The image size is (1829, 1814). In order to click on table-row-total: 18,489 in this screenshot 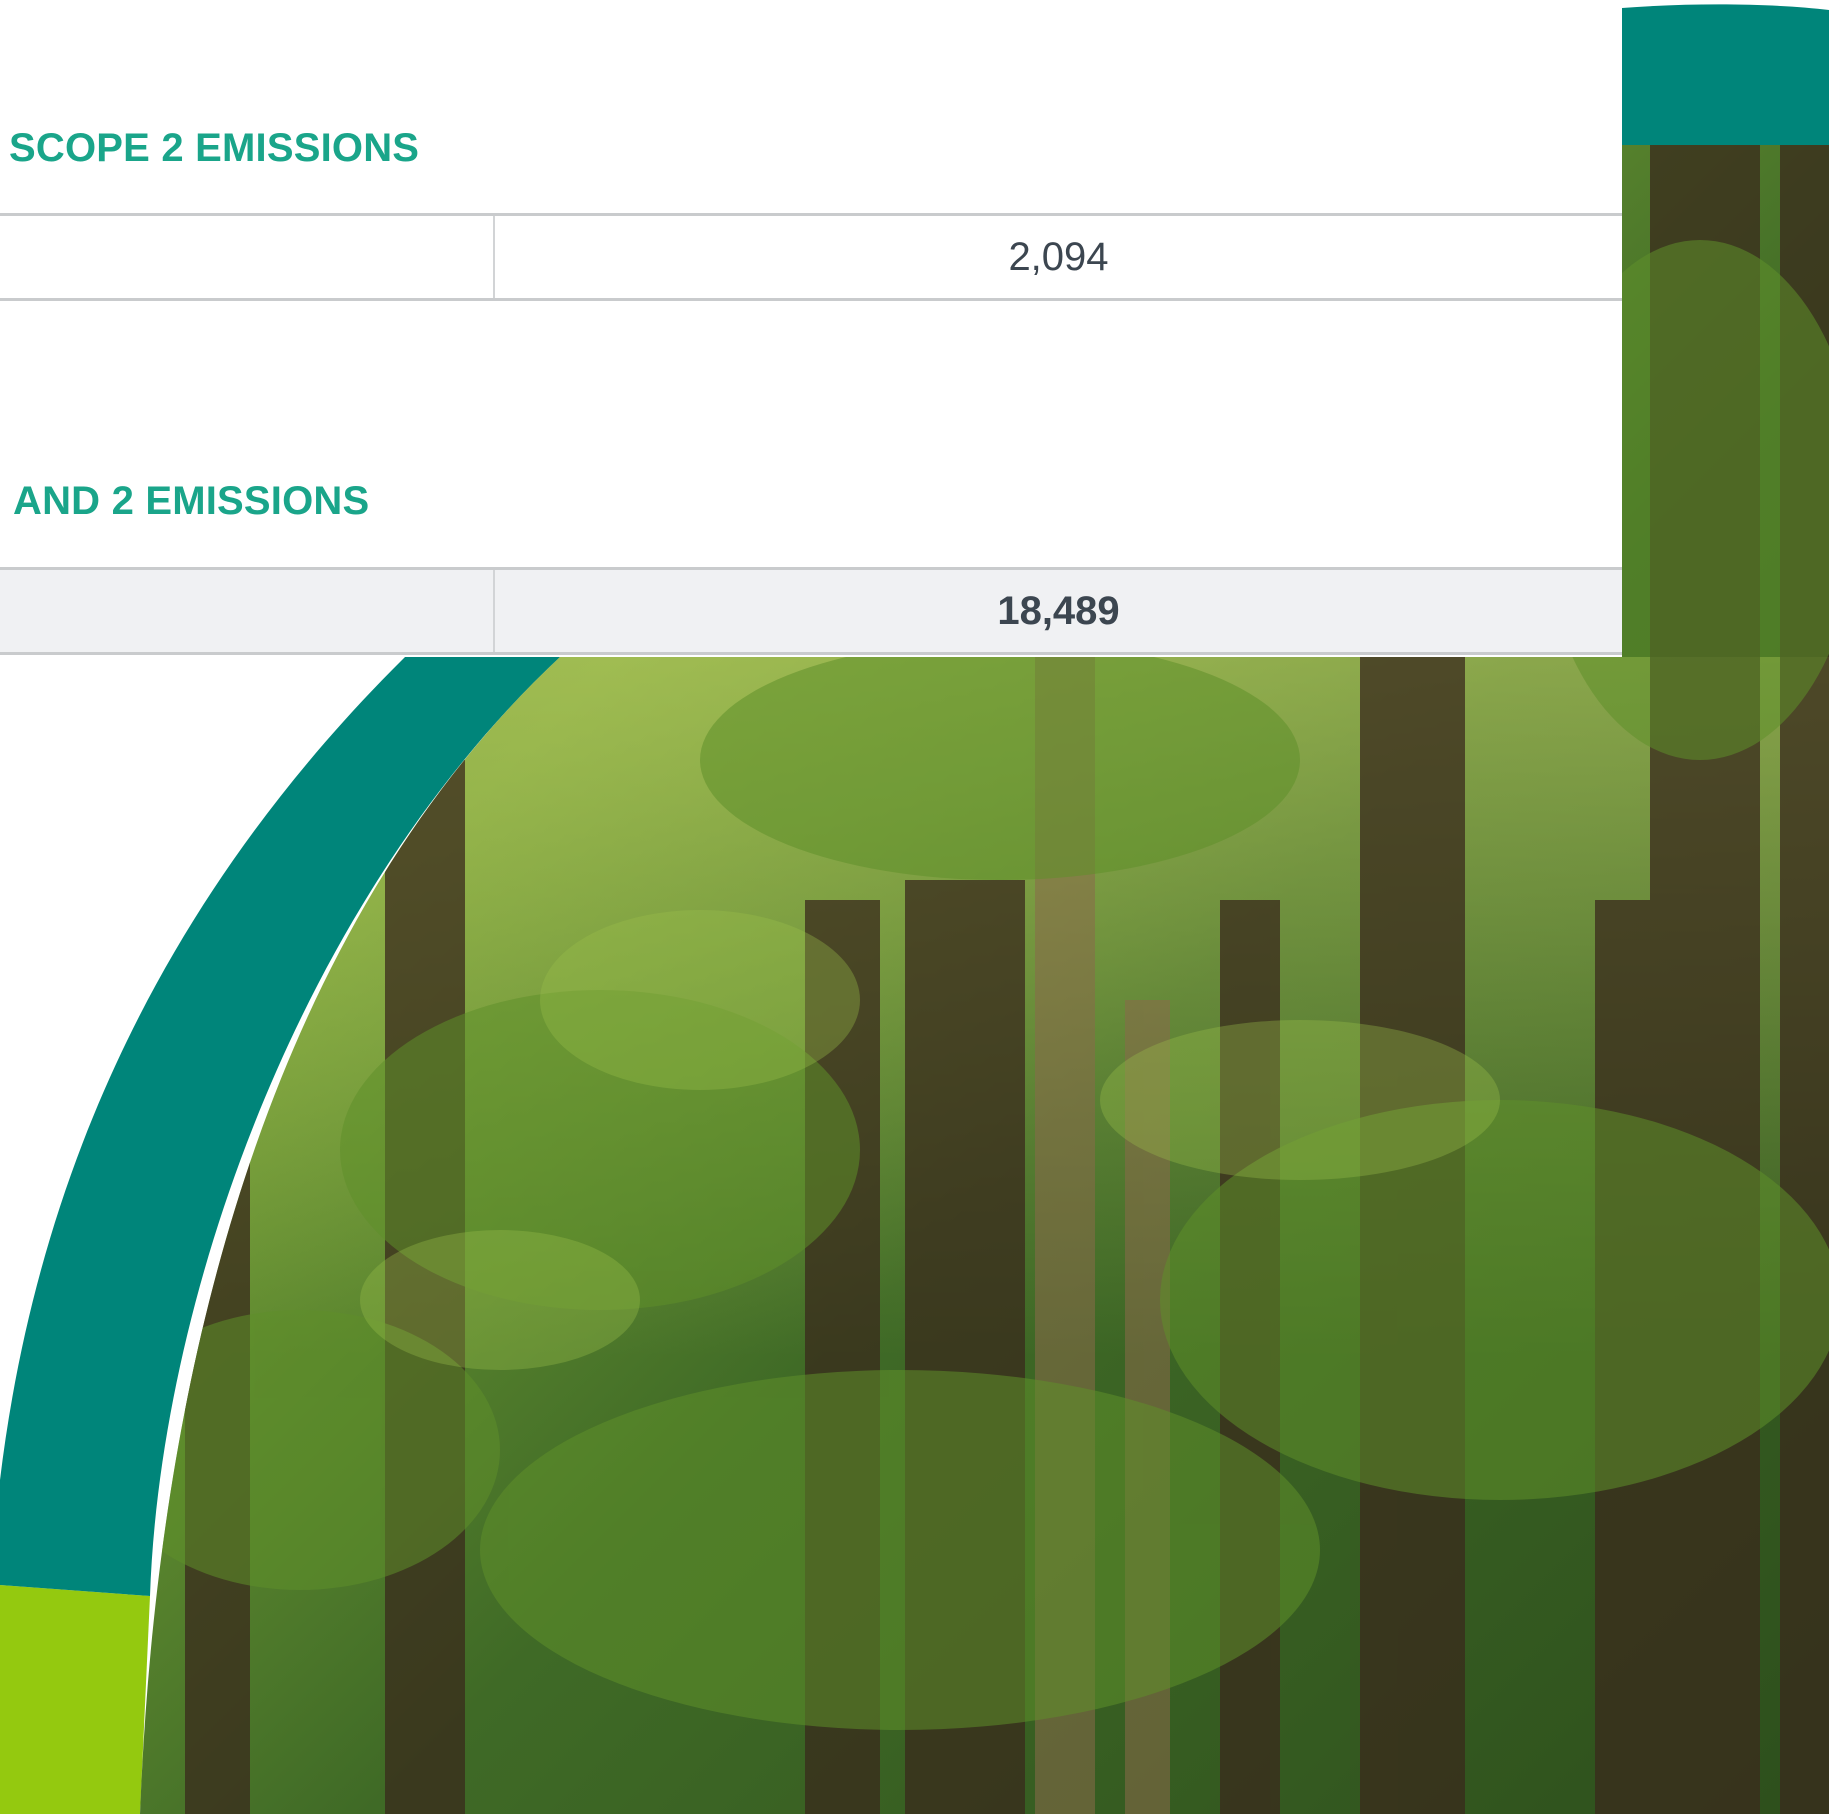, I will do `click(811, 611)`.